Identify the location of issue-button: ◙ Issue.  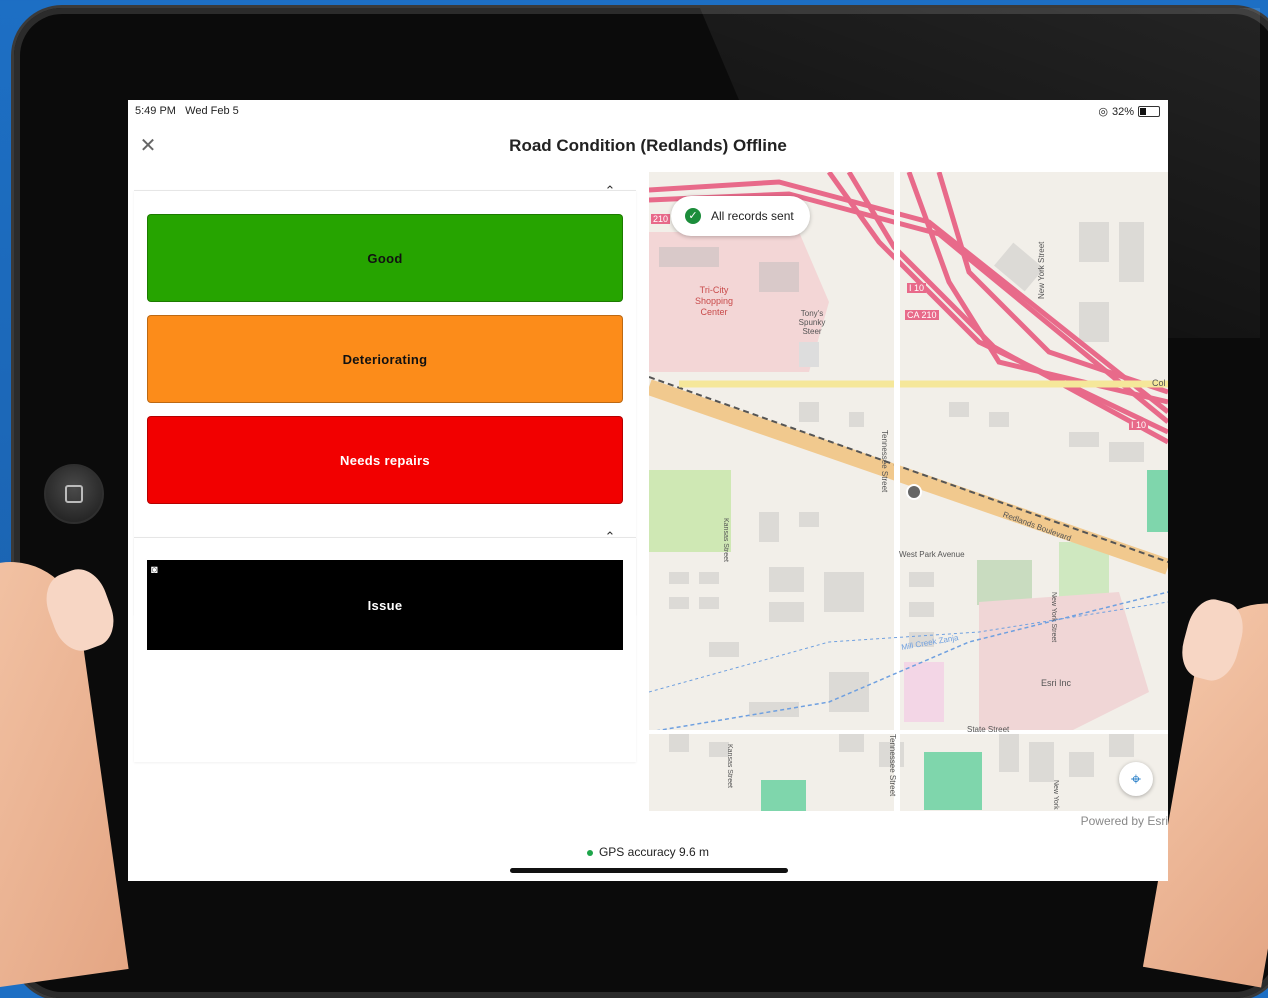
(385, 605).